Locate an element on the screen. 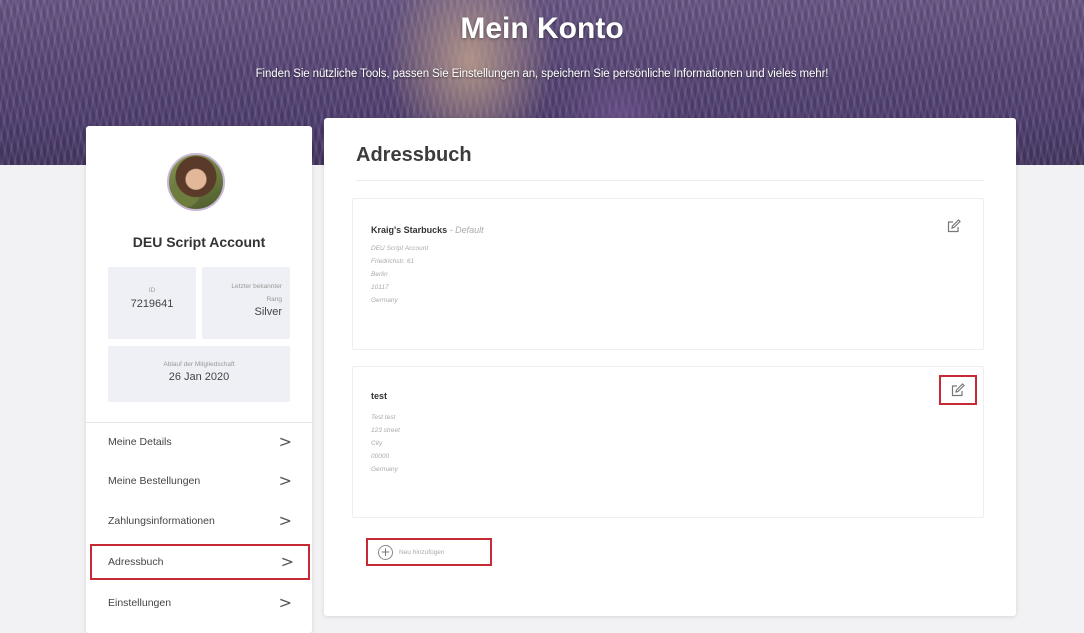 The width and height of the screenshot is (1084, 633). sidebar-item-label: Einstellungen is located at coordinates (140, 603).